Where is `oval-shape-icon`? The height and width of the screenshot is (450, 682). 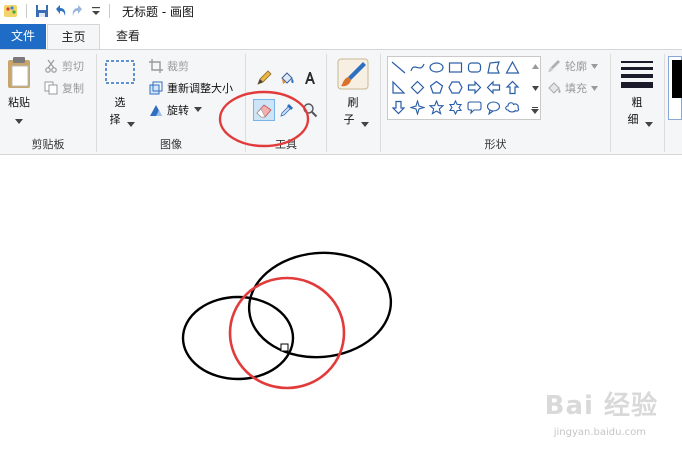
oval-shape-icon is located at coordinates (436, 67).